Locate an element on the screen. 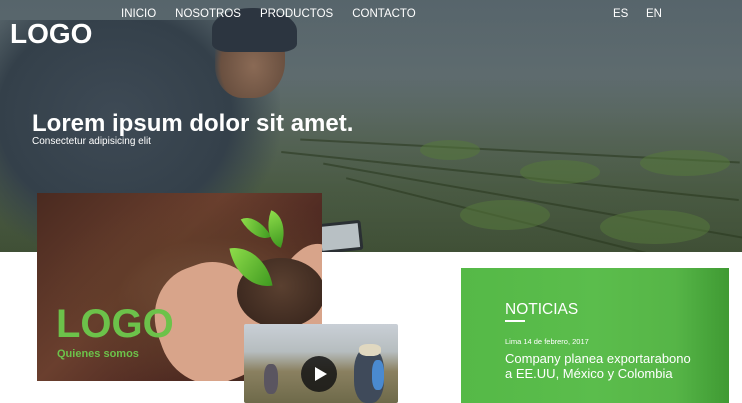 The width and height of the screenshot is (742, 403). play-icon is located at coordinates (321, 374).